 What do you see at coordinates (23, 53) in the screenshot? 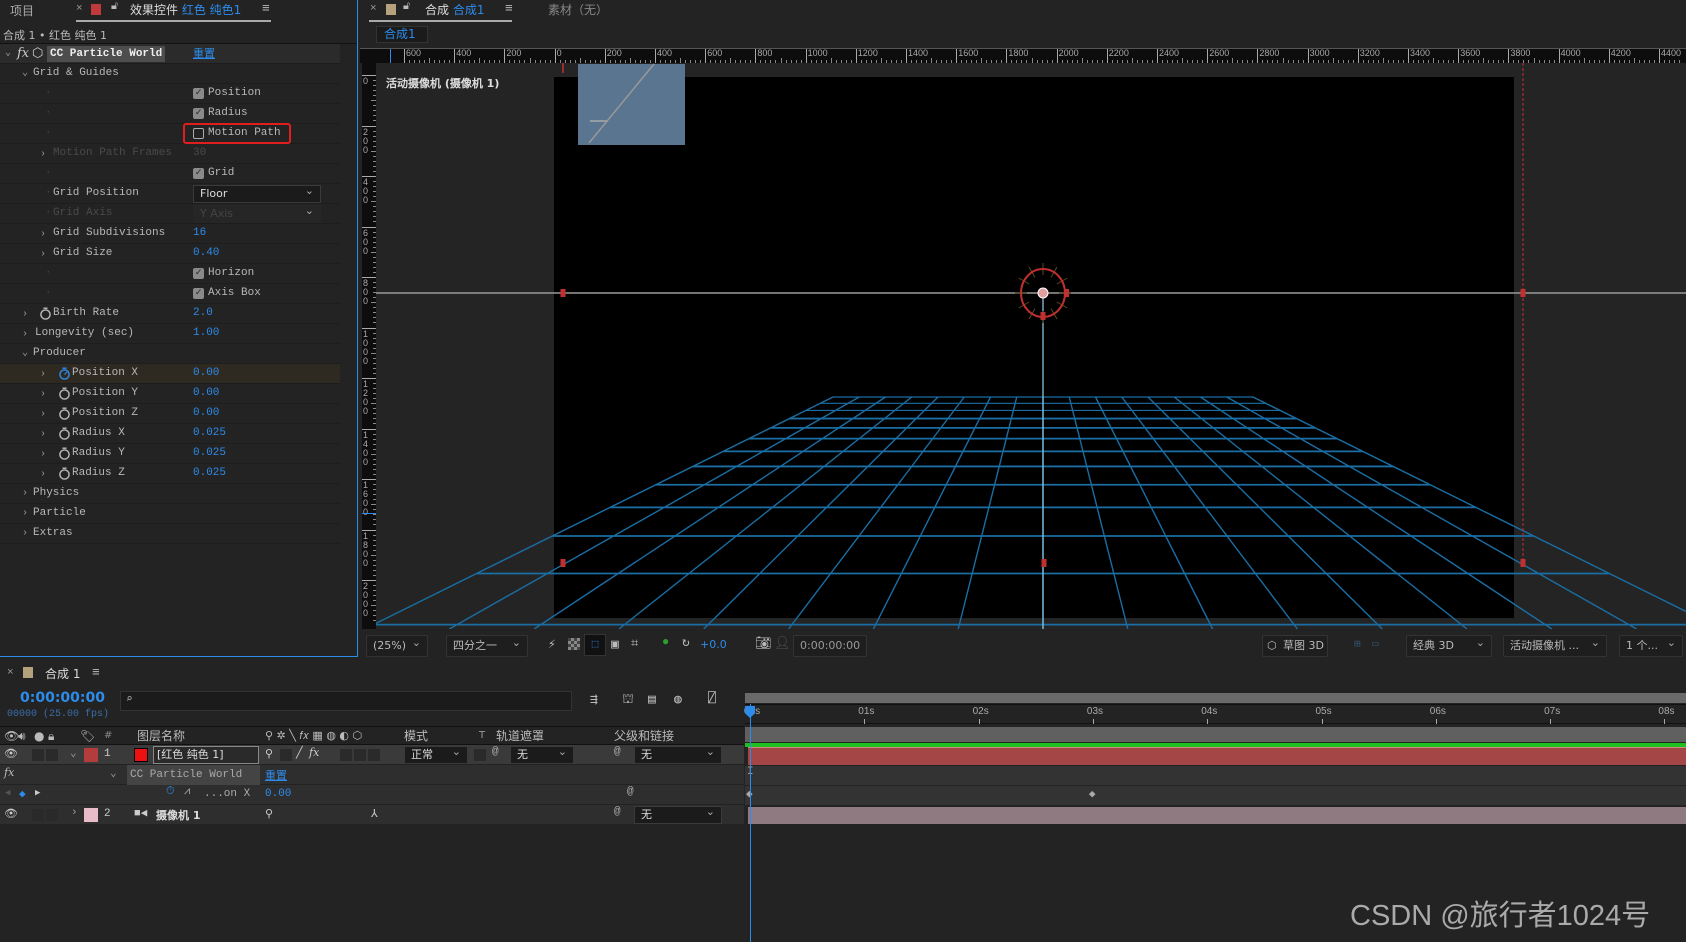
I see `fx-icon: fx` at bounding box center [23, 53].